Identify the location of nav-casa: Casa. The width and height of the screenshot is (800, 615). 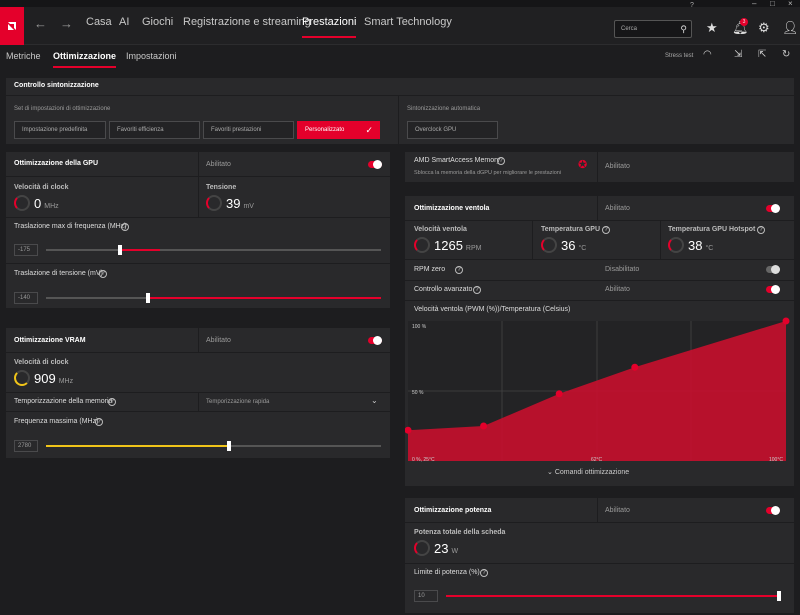
(99, 22).